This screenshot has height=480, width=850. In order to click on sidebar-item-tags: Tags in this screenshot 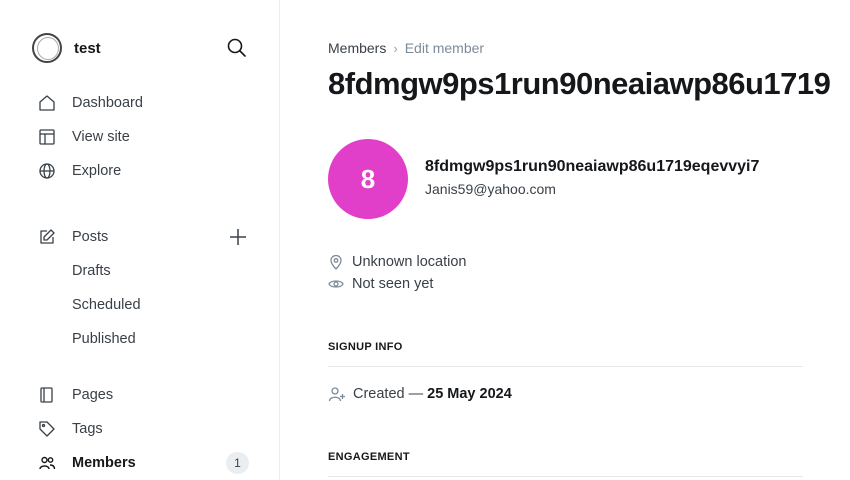, I will do `click(70, 429)`.